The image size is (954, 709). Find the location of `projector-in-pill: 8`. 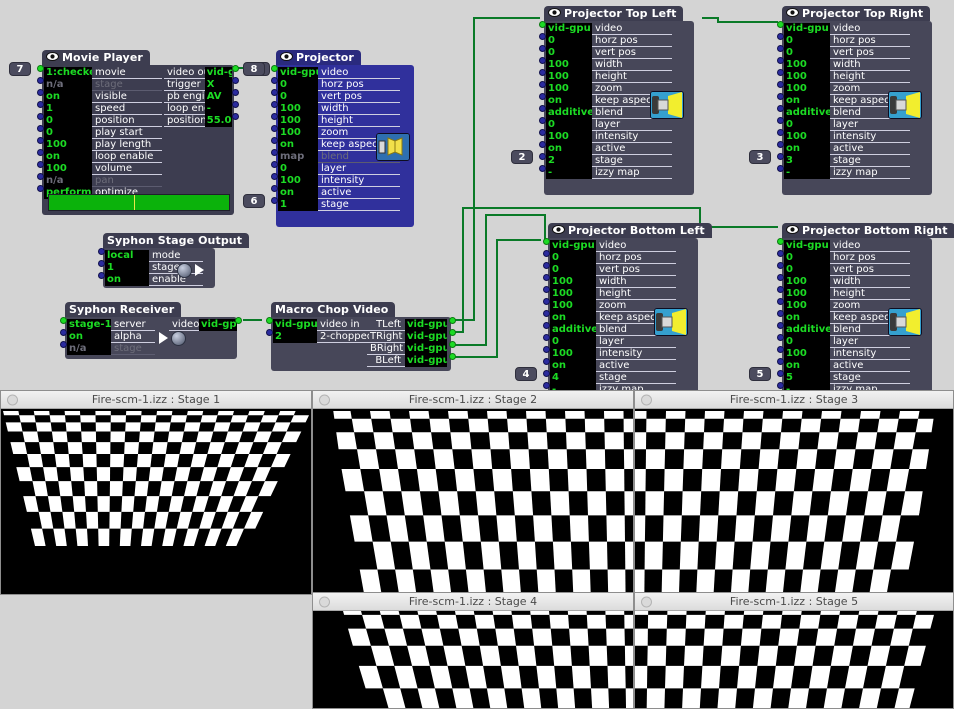

projector-in-pill: 8 is located at coordinates (254, 69).